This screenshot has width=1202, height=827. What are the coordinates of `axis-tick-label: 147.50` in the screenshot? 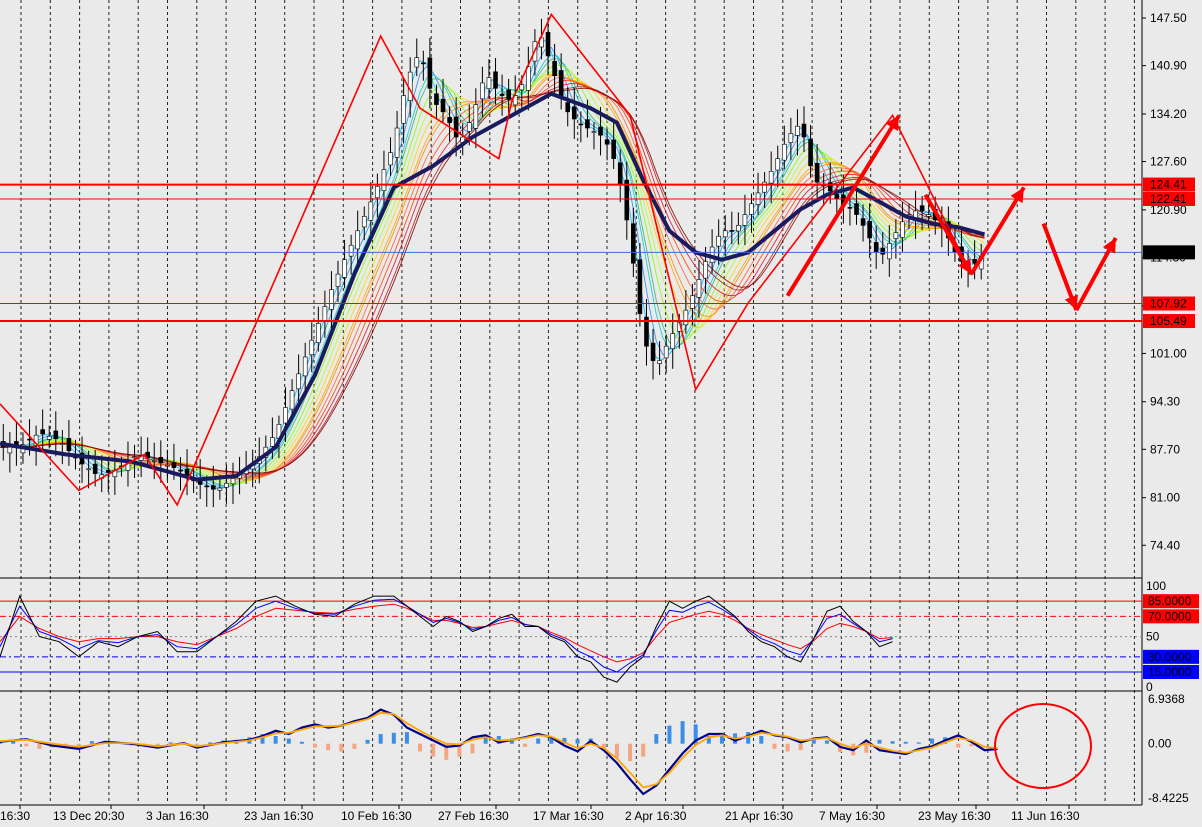 It's located at (1168, 18).